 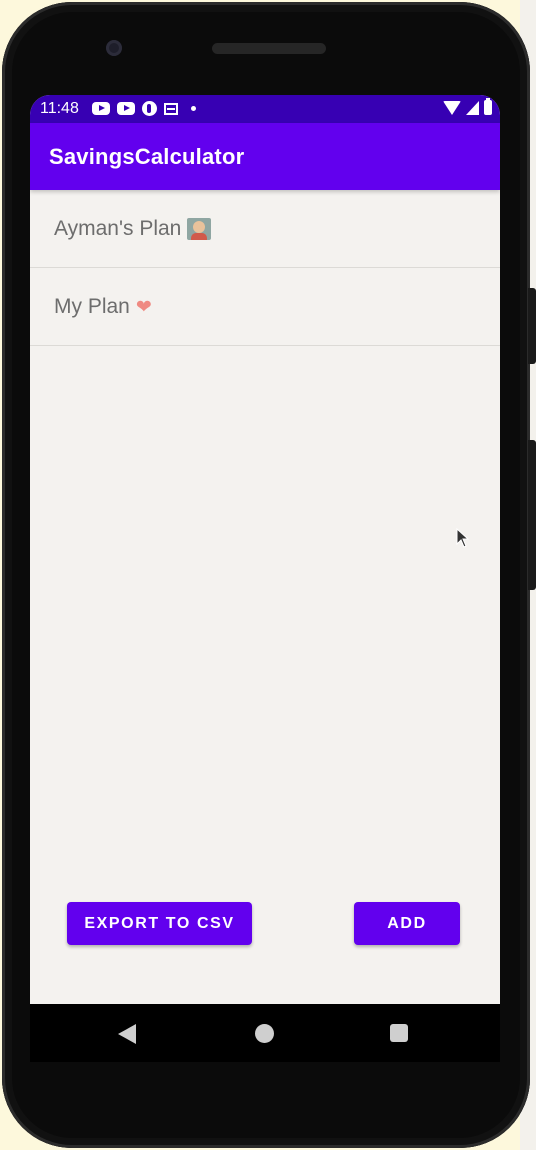 What do you see at coordinates (532, 515) in the screenshot?
I see `volume-button` at bounding box center [532, 515].